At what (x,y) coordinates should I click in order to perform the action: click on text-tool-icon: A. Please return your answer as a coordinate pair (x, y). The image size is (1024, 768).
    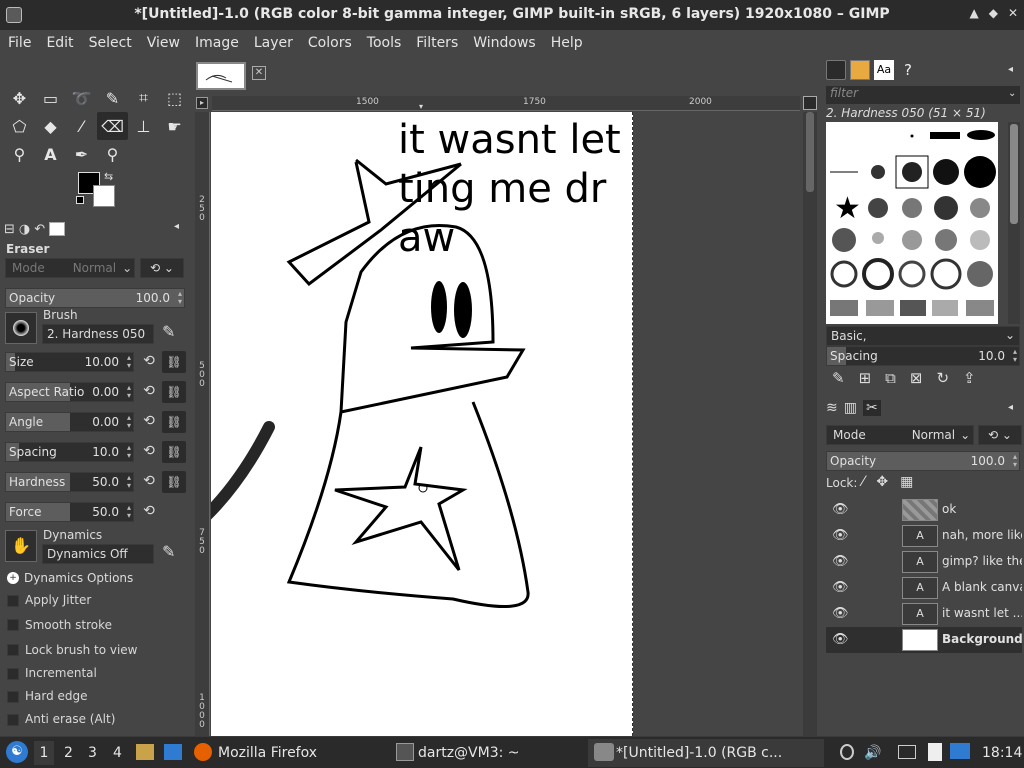
    Looking at the image, I should click on (50, 154).